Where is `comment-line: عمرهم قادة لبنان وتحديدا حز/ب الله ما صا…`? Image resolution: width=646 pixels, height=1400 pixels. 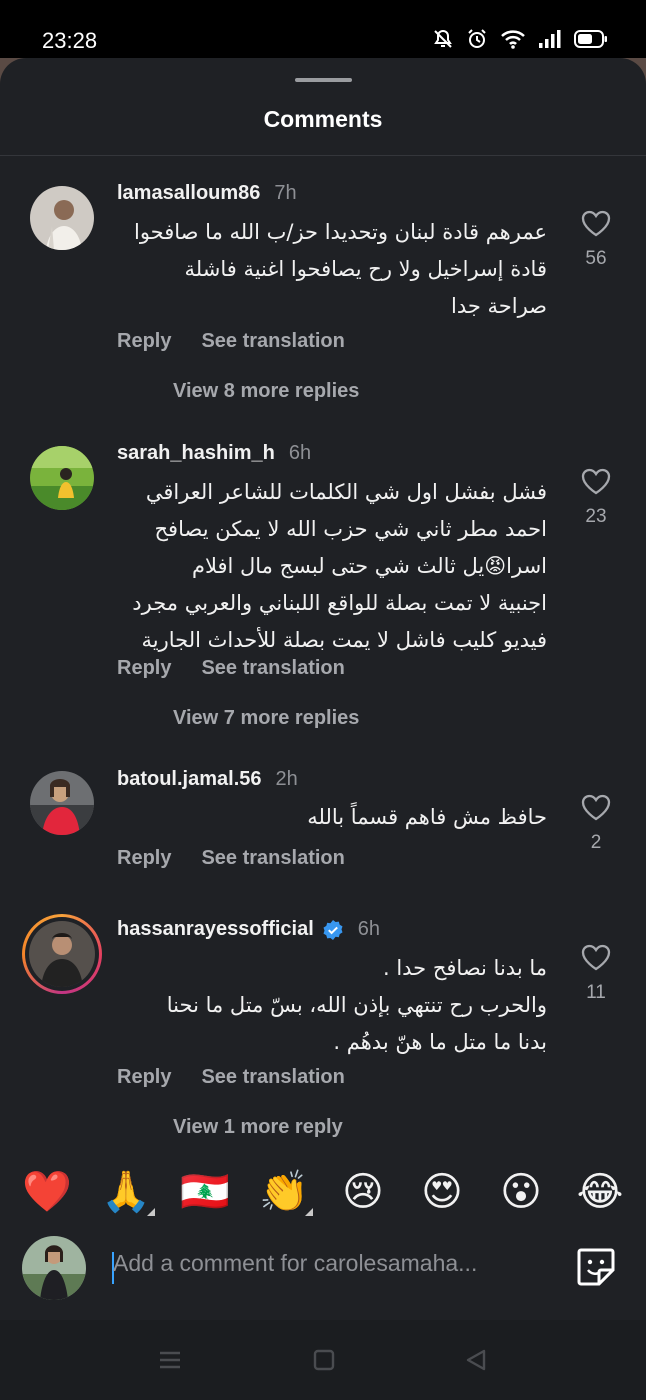
comment-line: عمرهم قادة لبنان وتحديدا حز/ب الله ما صا… is located at coordinates (340, 232).